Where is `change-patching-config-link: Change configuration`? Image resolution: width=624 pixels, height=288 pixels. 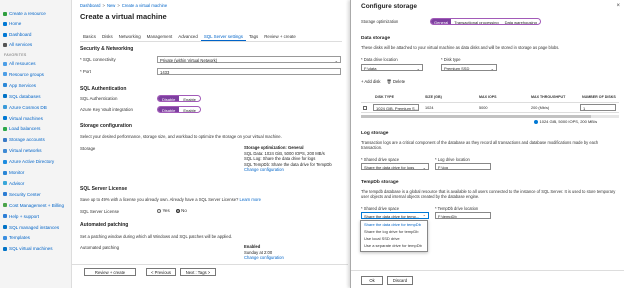 change-patching-config-link: Change configuration is located at coordinates (264, 258).